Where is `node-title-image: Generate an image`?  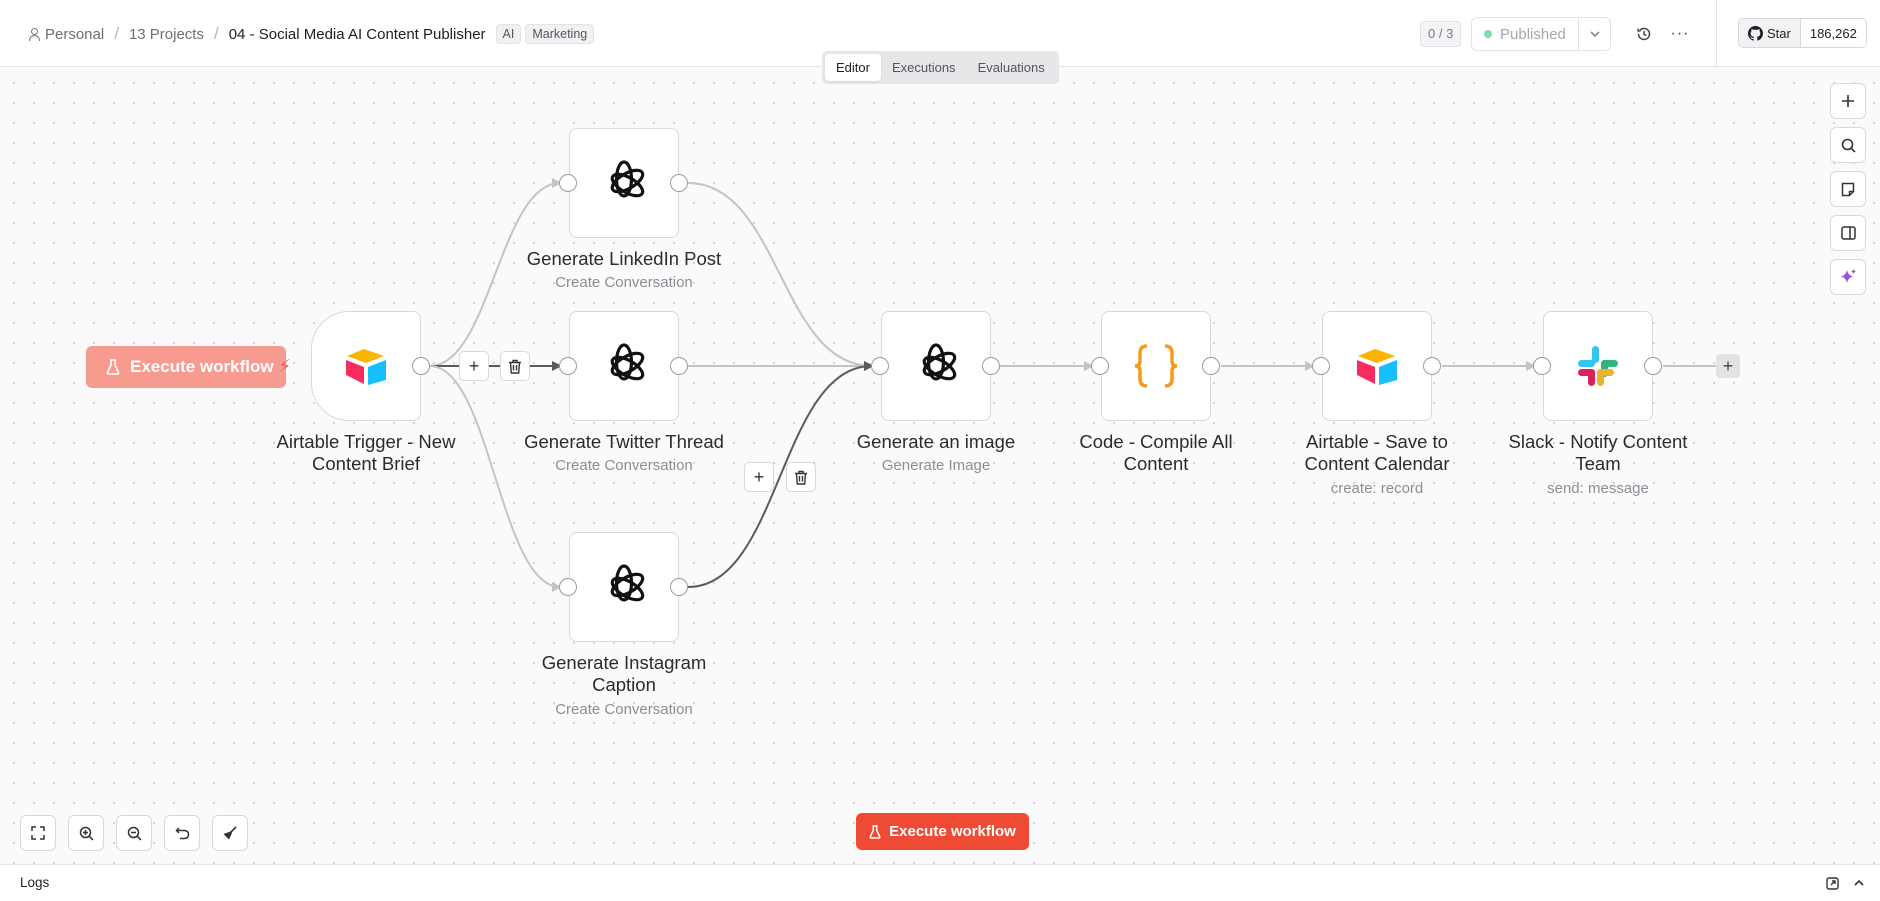 node-title-image: Generate an image is located at coordinates (936, 441).